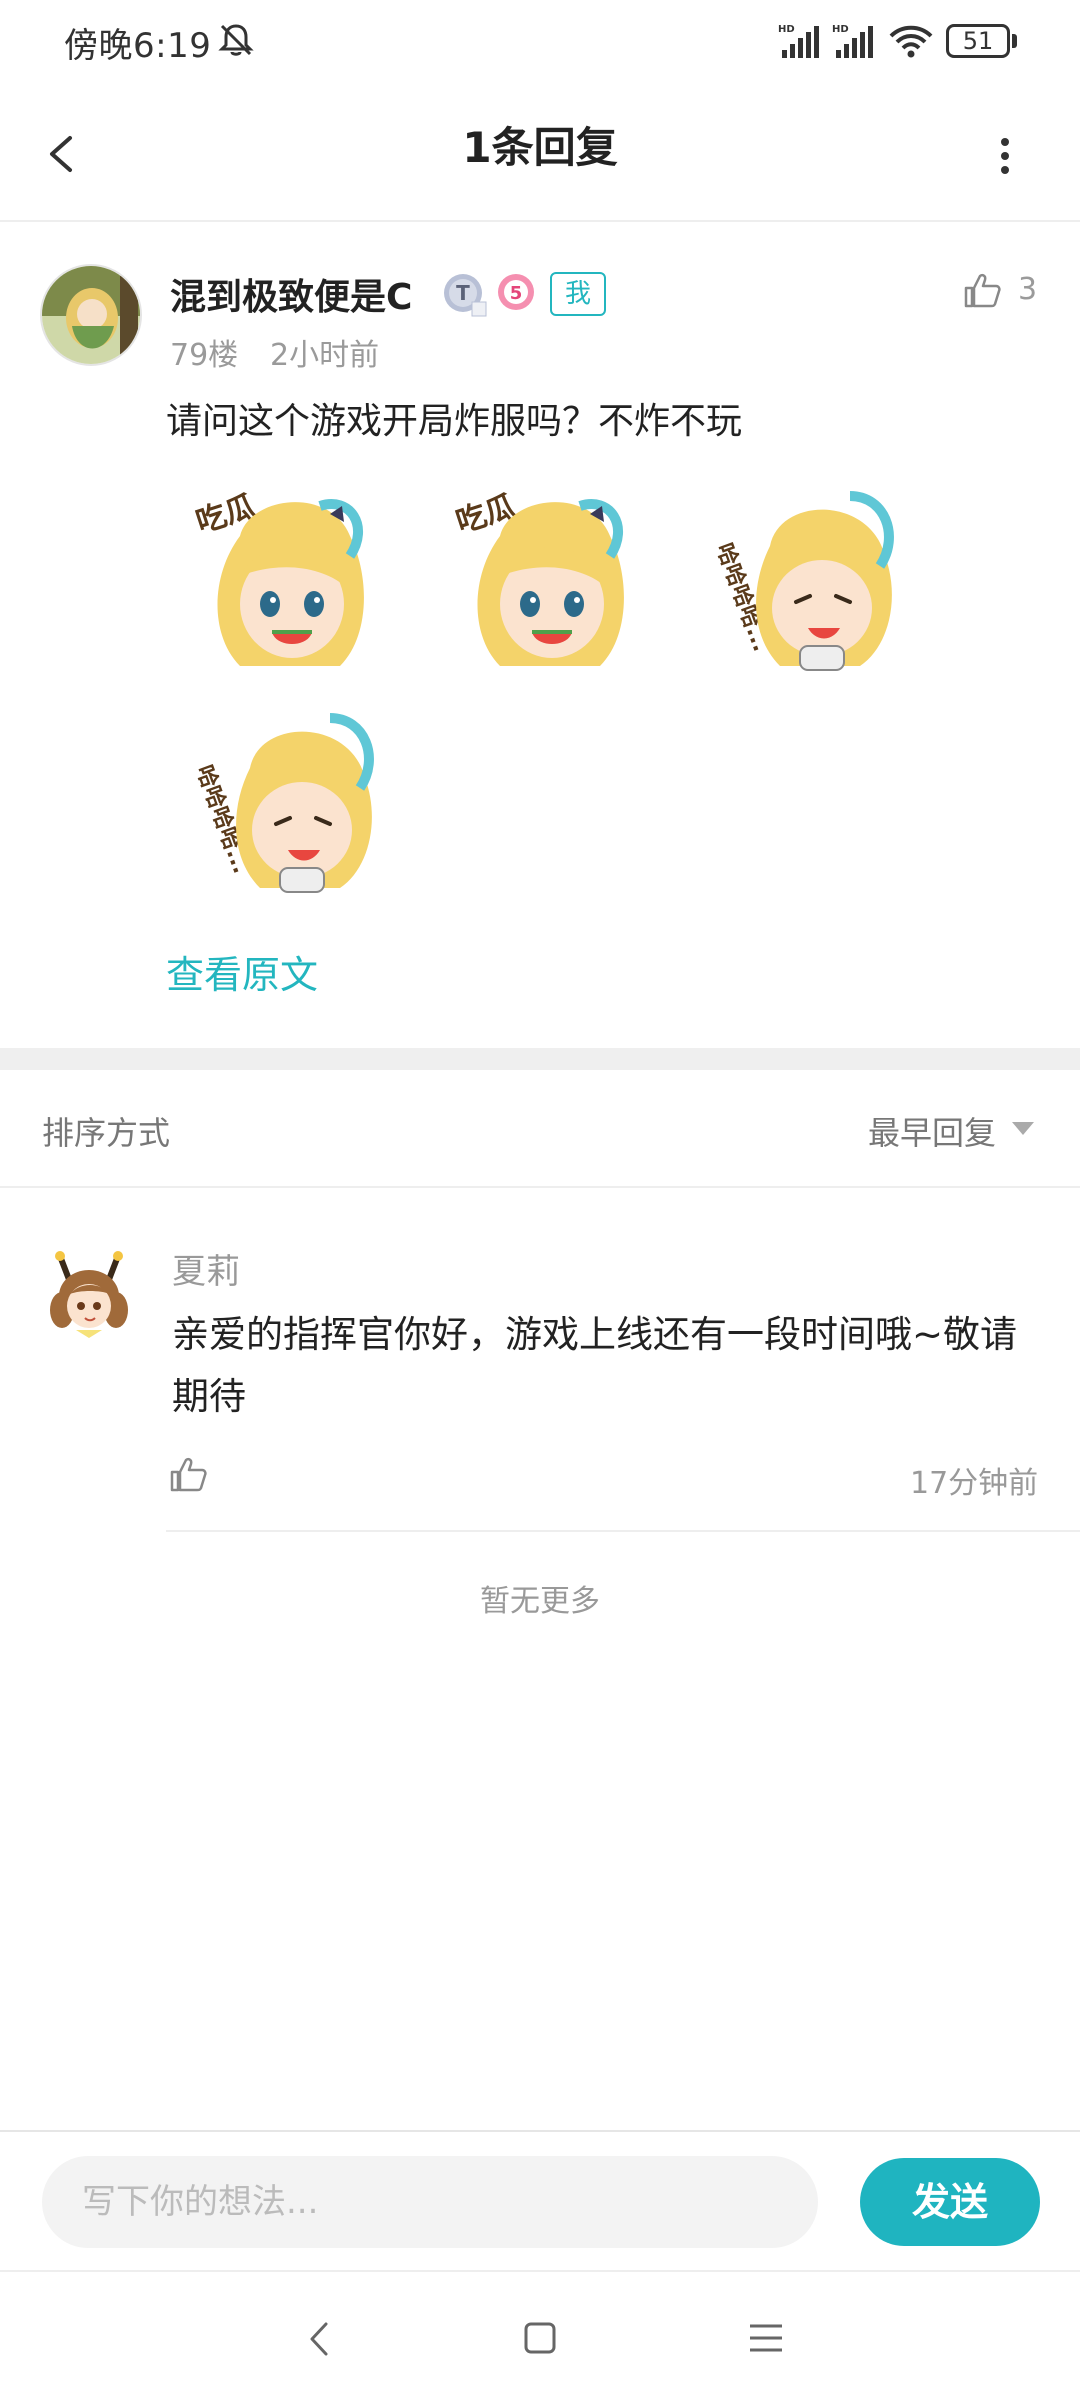 This screenshot has width=1080, height=2400. What do you see at coordinates (291, 294) in the screenshot?
I see `post-username: 混到极致便是C` at bounding box center [291, 294].